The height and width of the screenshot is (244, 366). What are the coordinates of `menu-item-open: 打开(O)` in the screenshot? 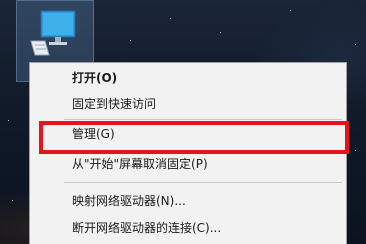 It's located at (188, 78).